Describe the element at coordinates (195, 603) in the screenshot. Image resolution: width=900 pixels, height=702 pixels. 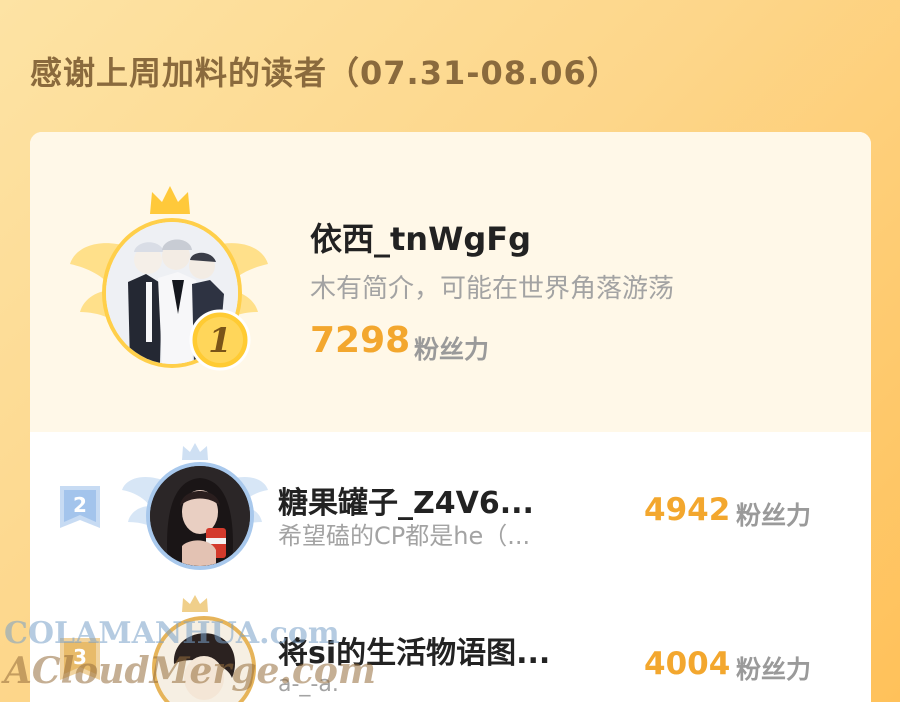
I see `bronze-crown-icon` at that location.